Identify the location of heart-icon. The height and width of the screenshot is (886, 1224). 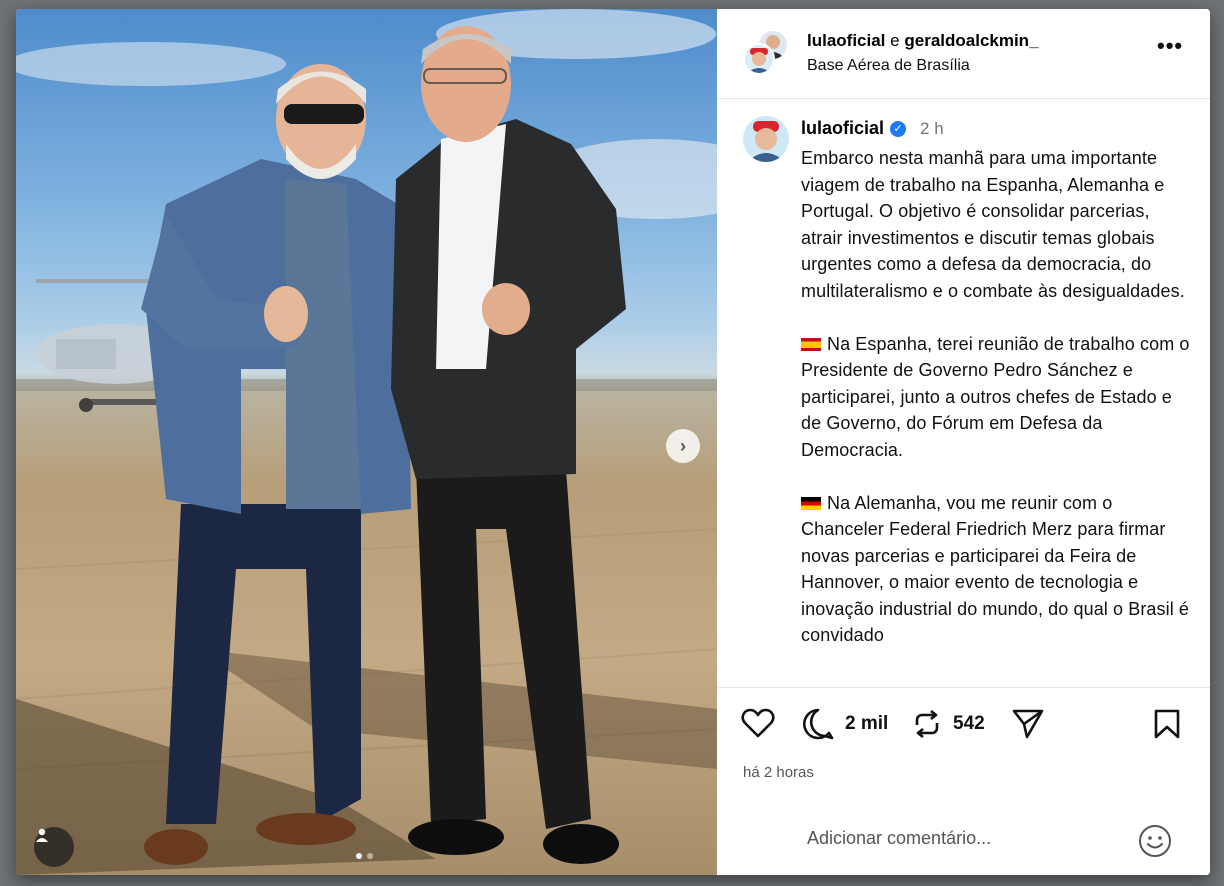
(758, 723).